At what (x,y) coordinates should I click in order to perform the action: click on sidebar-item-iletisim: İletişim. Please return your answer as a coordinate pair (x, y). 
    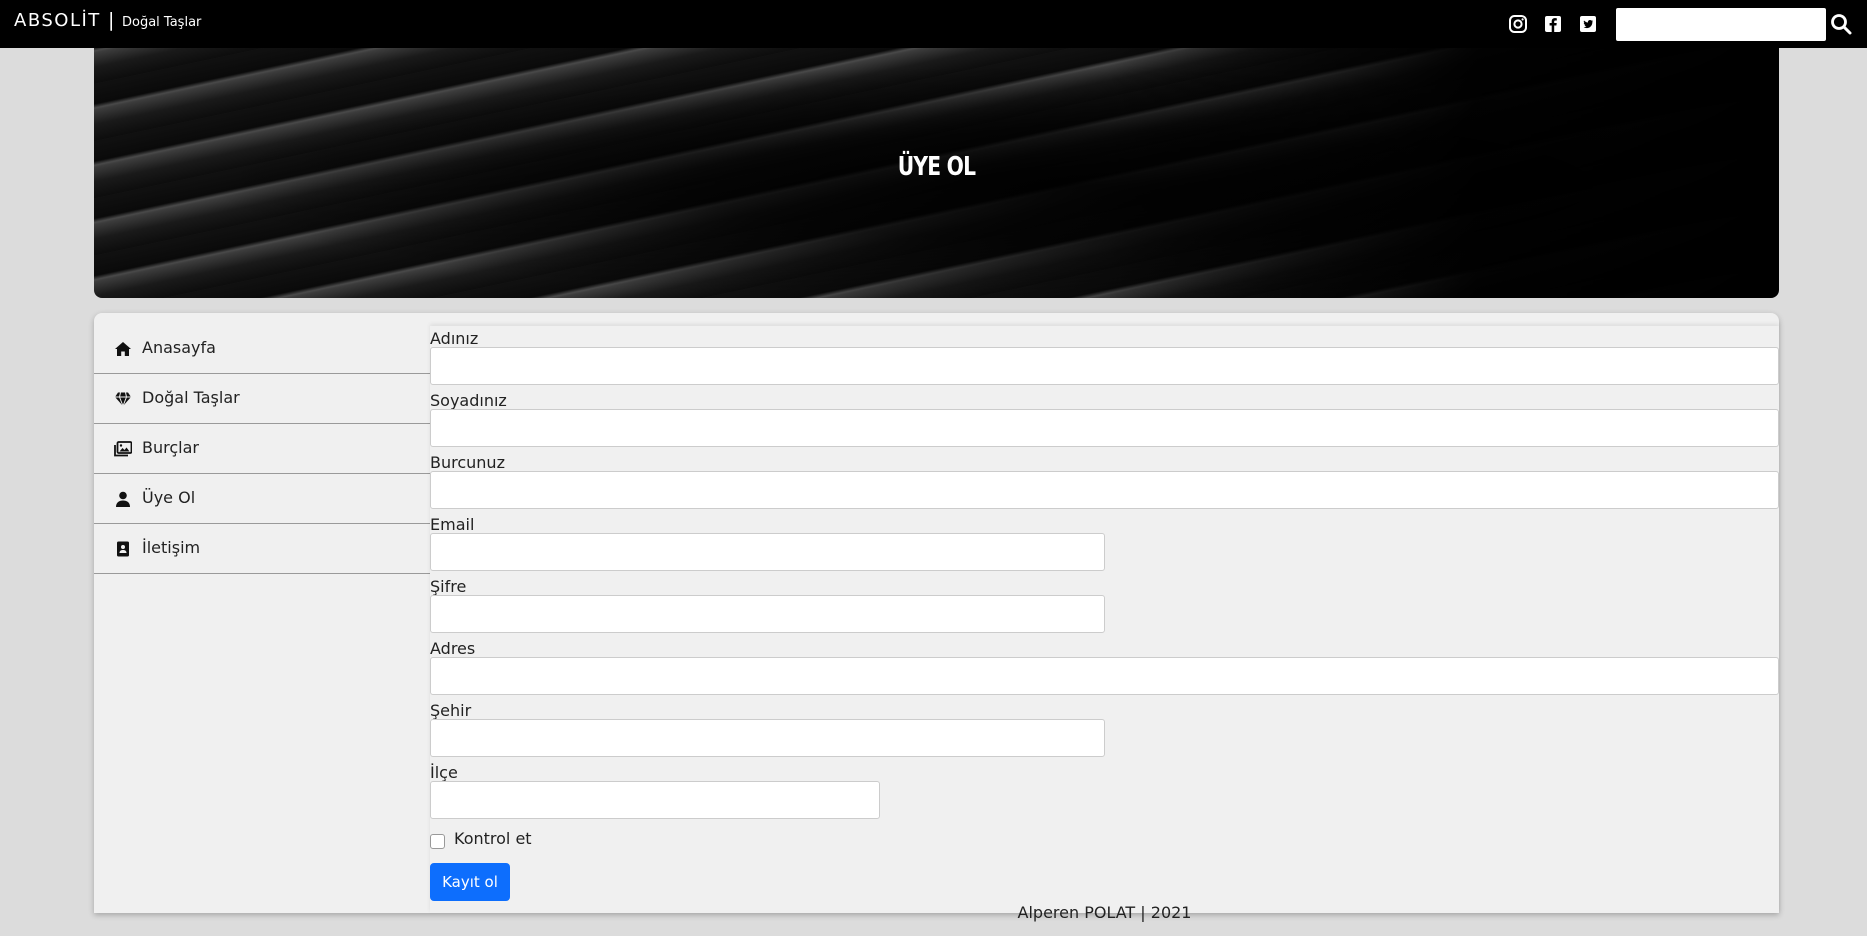
    Looking at the image, I should click on (262, 549).